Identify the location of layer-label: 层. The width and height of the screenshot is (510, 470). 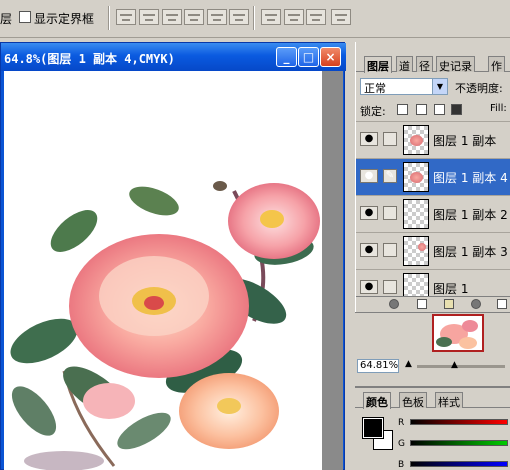
(6, 19).